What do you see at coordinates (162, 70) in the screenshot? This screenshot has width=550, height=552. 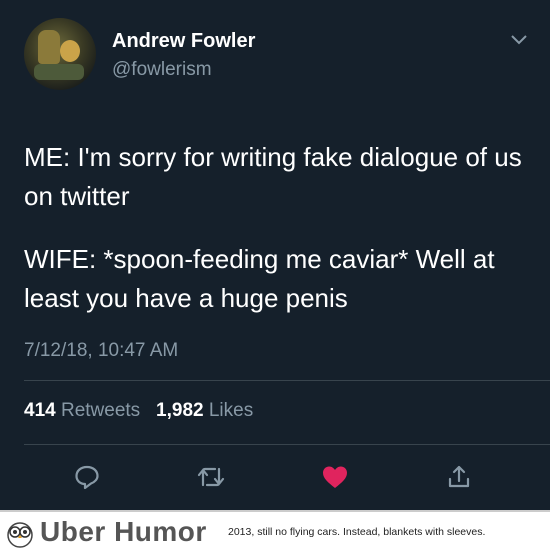 I see `user-handle: @fowlerism` at bounding box center [162, 70].